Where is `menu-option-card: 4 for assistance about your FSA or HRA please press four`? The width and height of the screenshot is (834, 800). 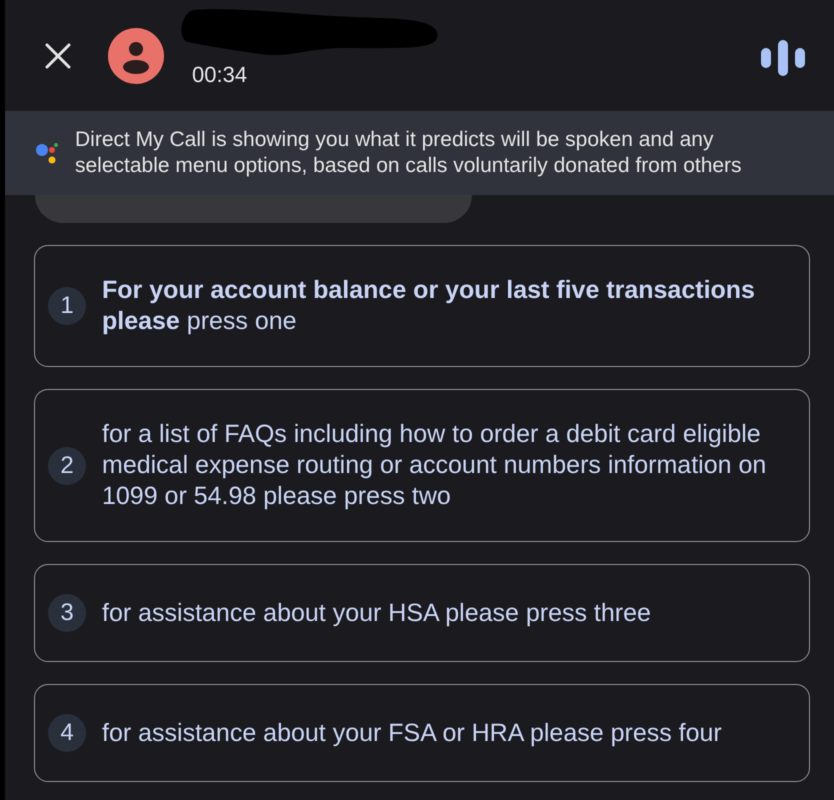
menu-option-card: 4 for assistance about your FSA or HRA please press four is located at coordinates (422, 733).